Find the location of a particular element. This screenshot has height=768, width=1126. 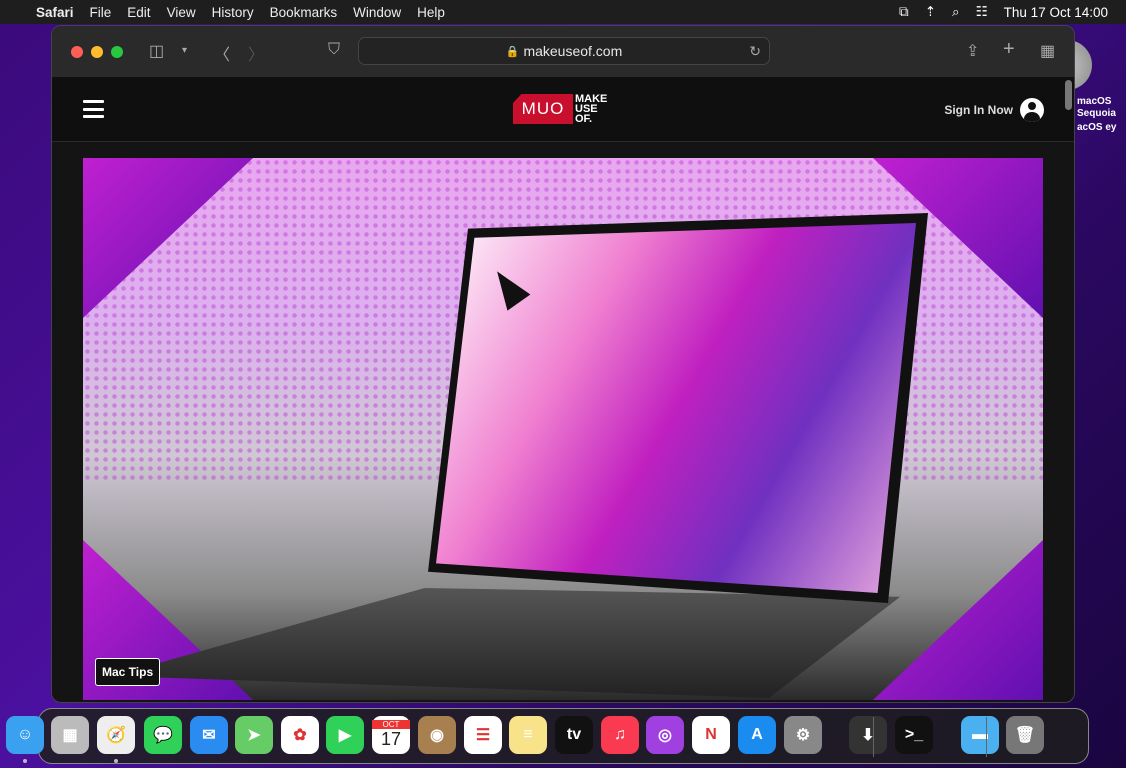

sign-in-button: Sign In Now is located at coordinates (994, 110).